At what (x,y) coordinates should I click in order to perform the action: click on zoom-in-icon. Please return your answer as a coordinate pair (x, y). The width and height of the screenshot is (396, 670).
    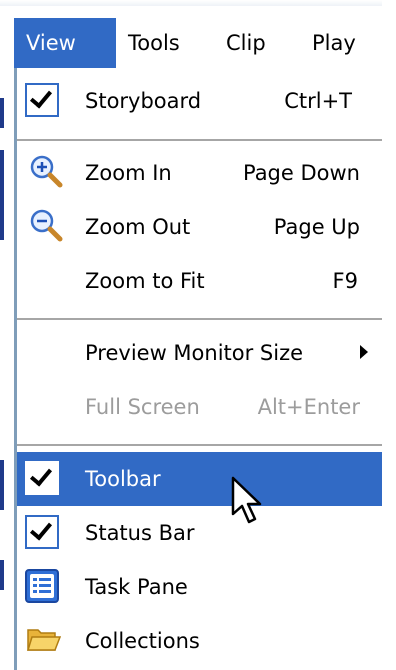
    Looking at the image, I should click on (46, 171).